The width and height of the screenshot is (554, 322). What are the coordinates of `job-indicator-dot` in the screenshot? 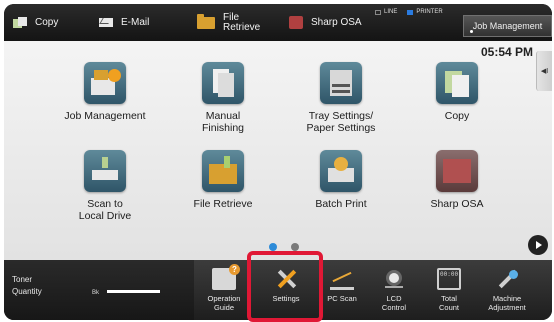 It's located at (471, 31).